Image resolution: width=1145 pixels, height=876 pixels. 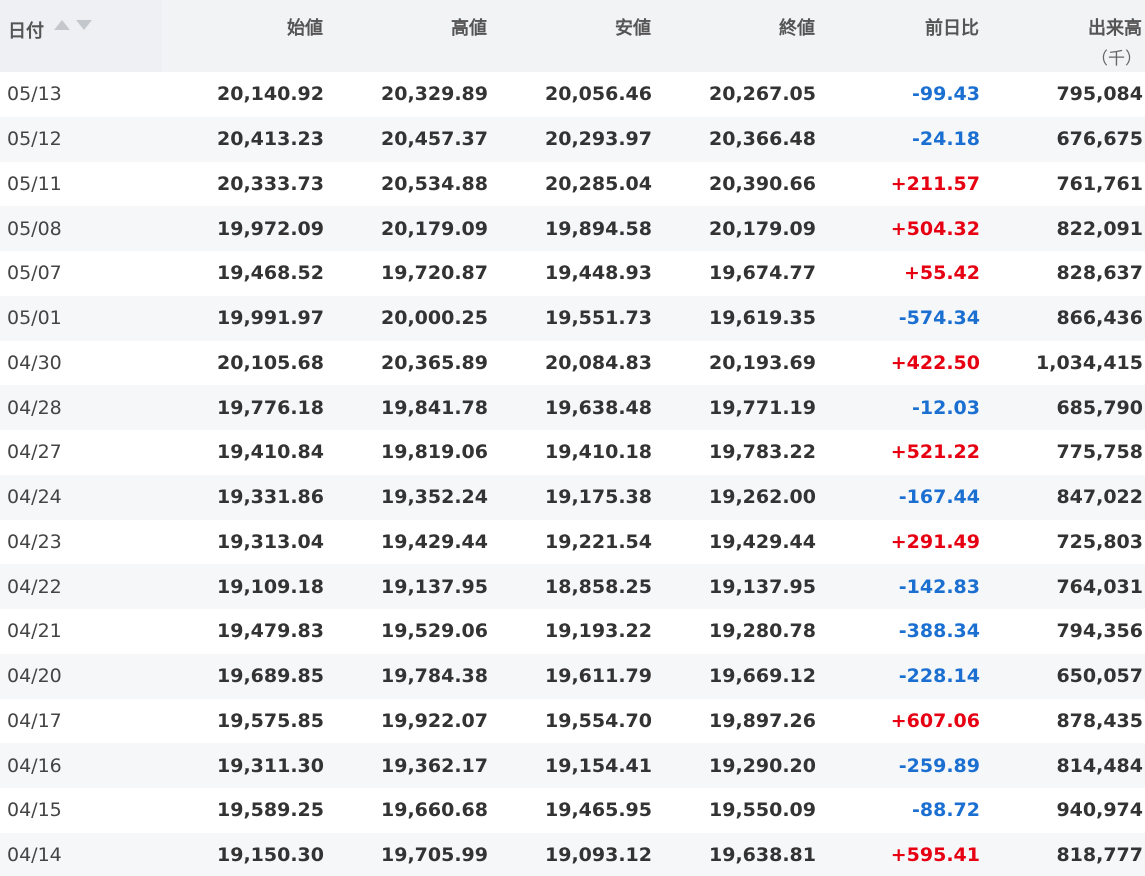 I want to click on cell-date: 04/15, so click(x=34, y=810).